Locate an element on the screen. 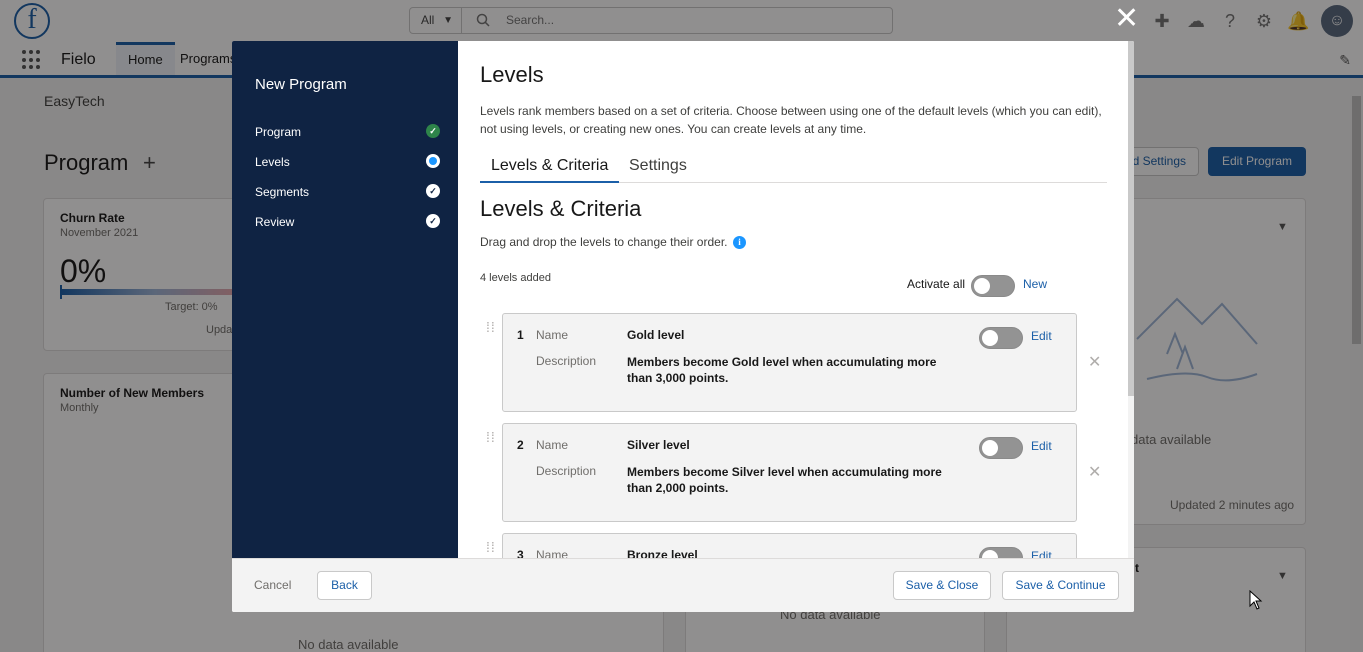 This screenshot has width=1363, height=652. tab-settings: Settings is located at coordinates (658, 167).